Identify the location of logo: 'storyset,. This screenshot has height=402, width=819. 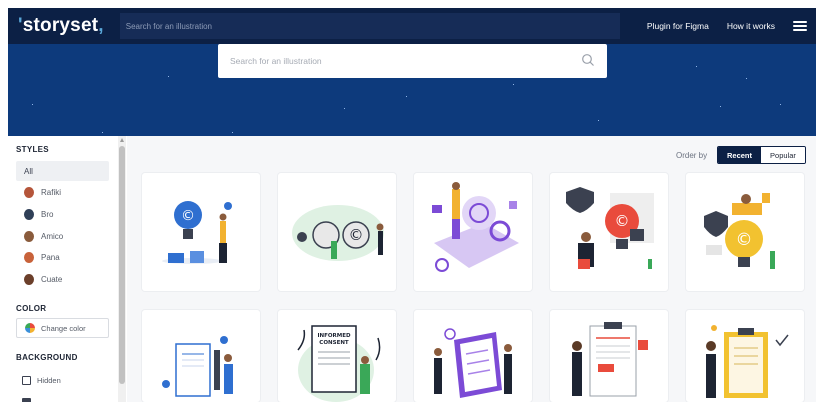
(61, 26).